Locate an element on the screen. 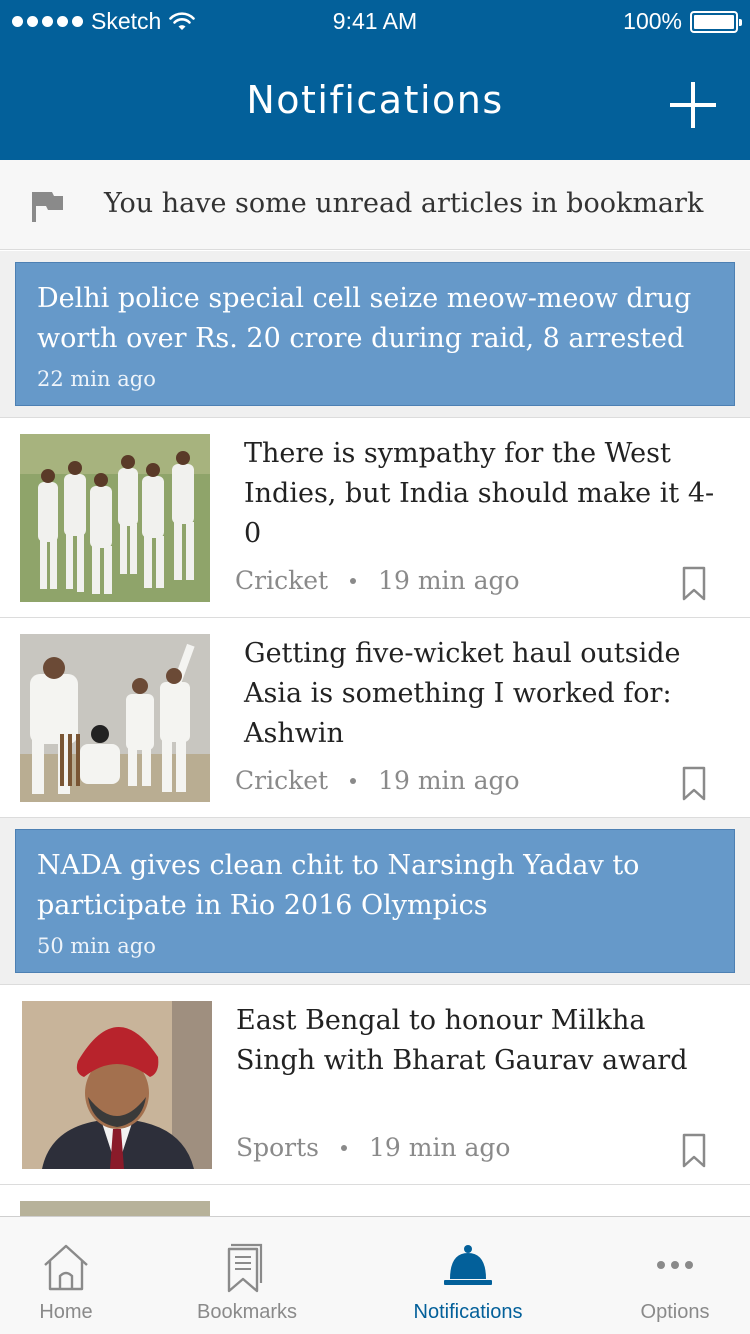 This screenshot has height=1334, width=750. cricket-team-walking-image is located at coordinates (115, 518).